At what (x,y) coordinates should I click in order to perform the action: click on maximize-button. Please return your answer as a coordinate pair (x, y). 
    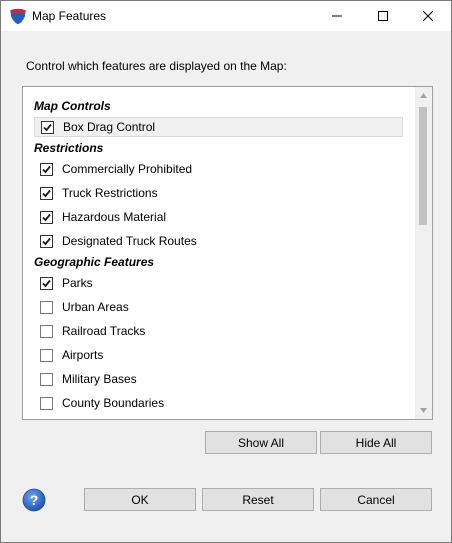
    Looking at the image, I should click on (383, 16).